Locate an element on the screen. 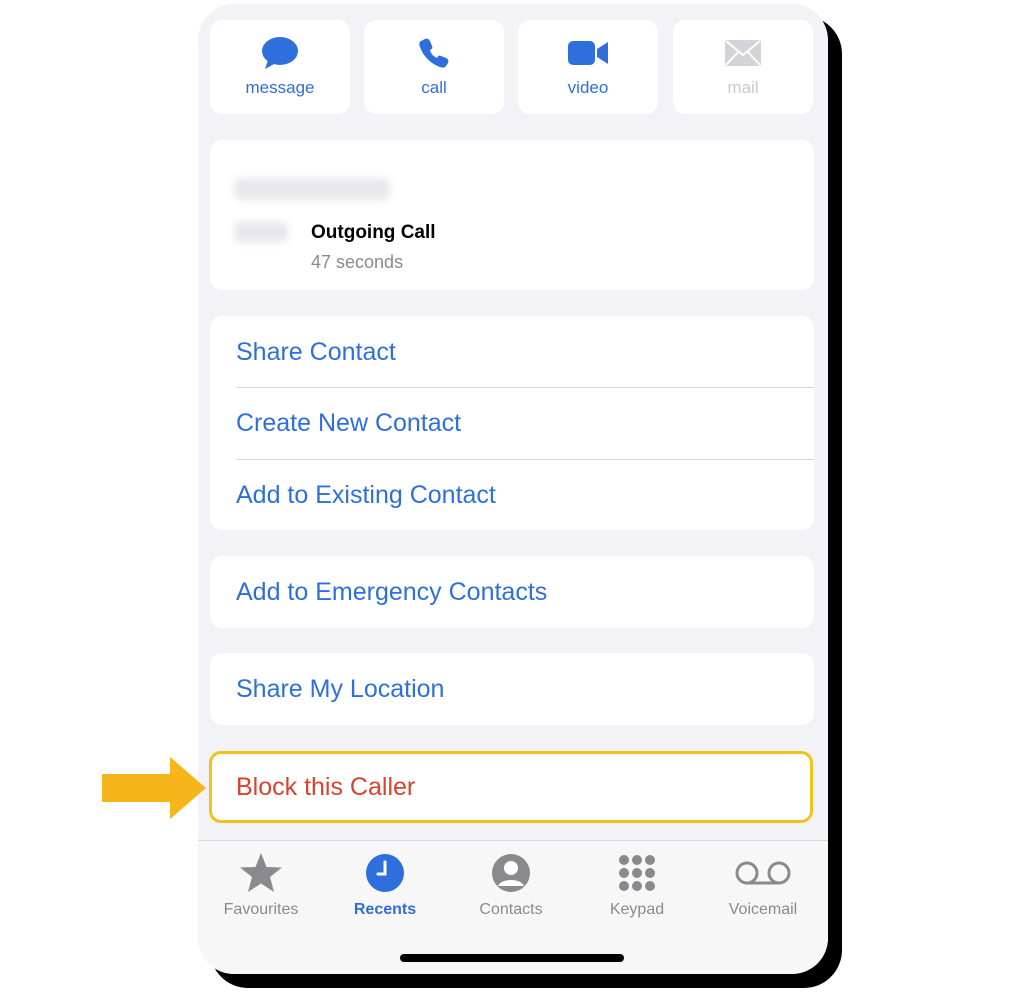 The image size is (1024, 992). message-button: message is located at coordinates (280, 67).